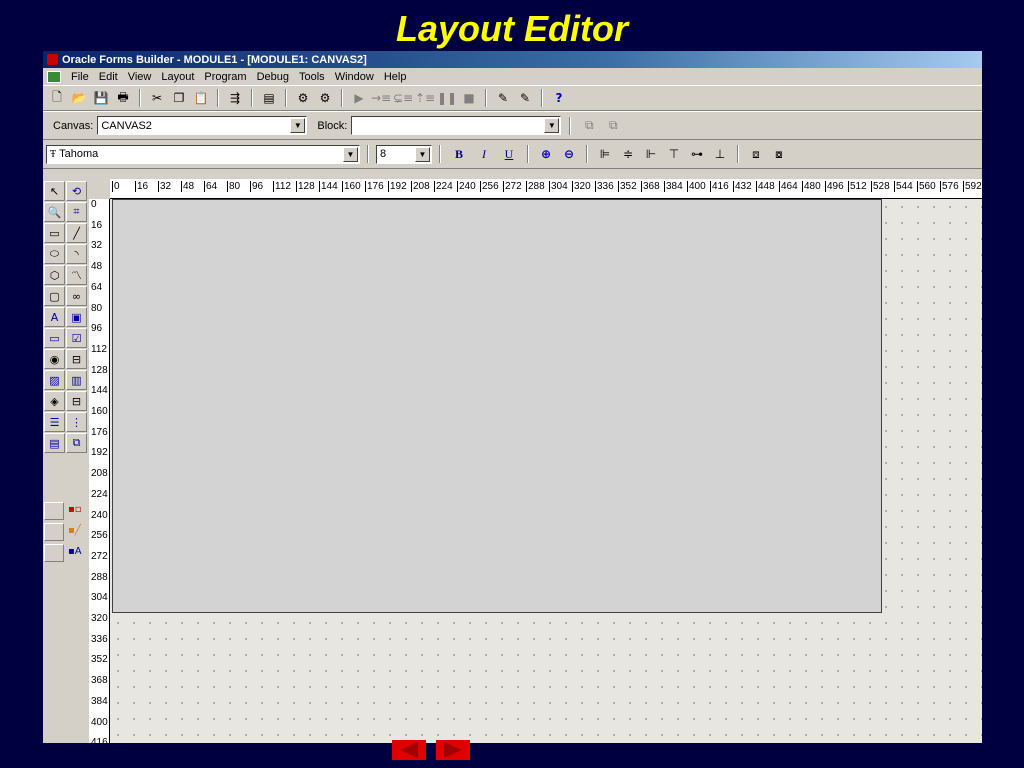 This screenshot has width=1024, height=768. What do you see at coordinates (179, 98) in the screenshot?
I see `copy-icon: ❐` at bounding box center [179, 98].